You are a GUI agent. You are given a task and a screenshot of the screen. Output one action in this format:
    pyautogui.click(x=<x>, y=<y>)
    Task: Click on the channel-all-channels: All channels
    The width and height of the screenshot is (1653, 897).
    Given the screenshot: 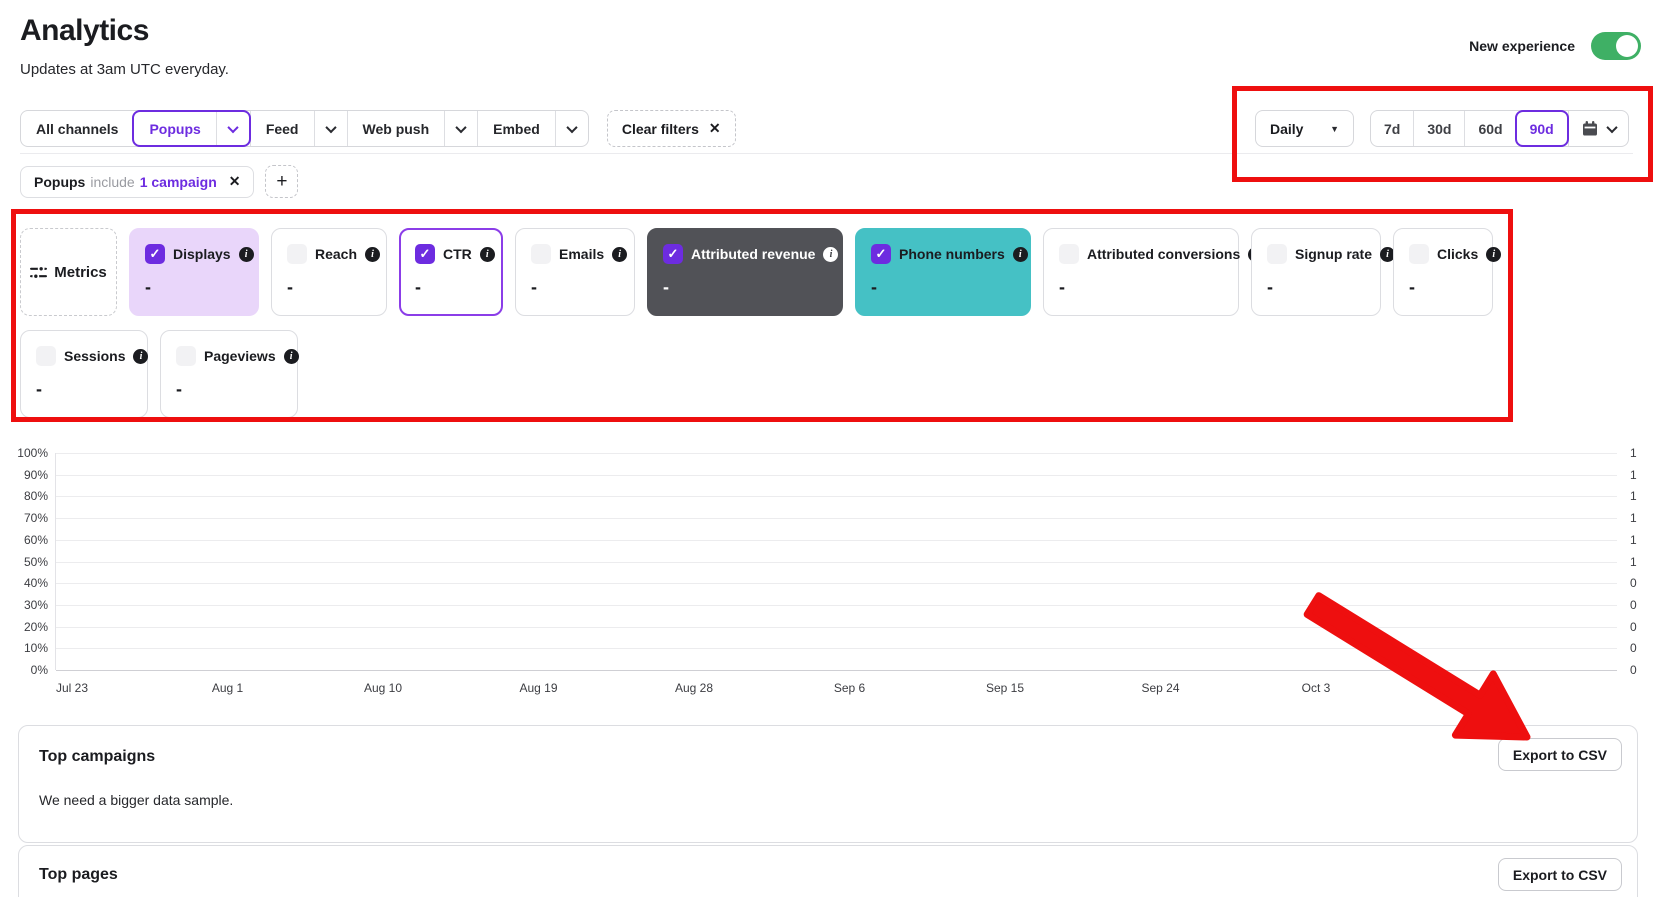 What is the action you would take?
    pyautogui.click(x=77, y=128)
    